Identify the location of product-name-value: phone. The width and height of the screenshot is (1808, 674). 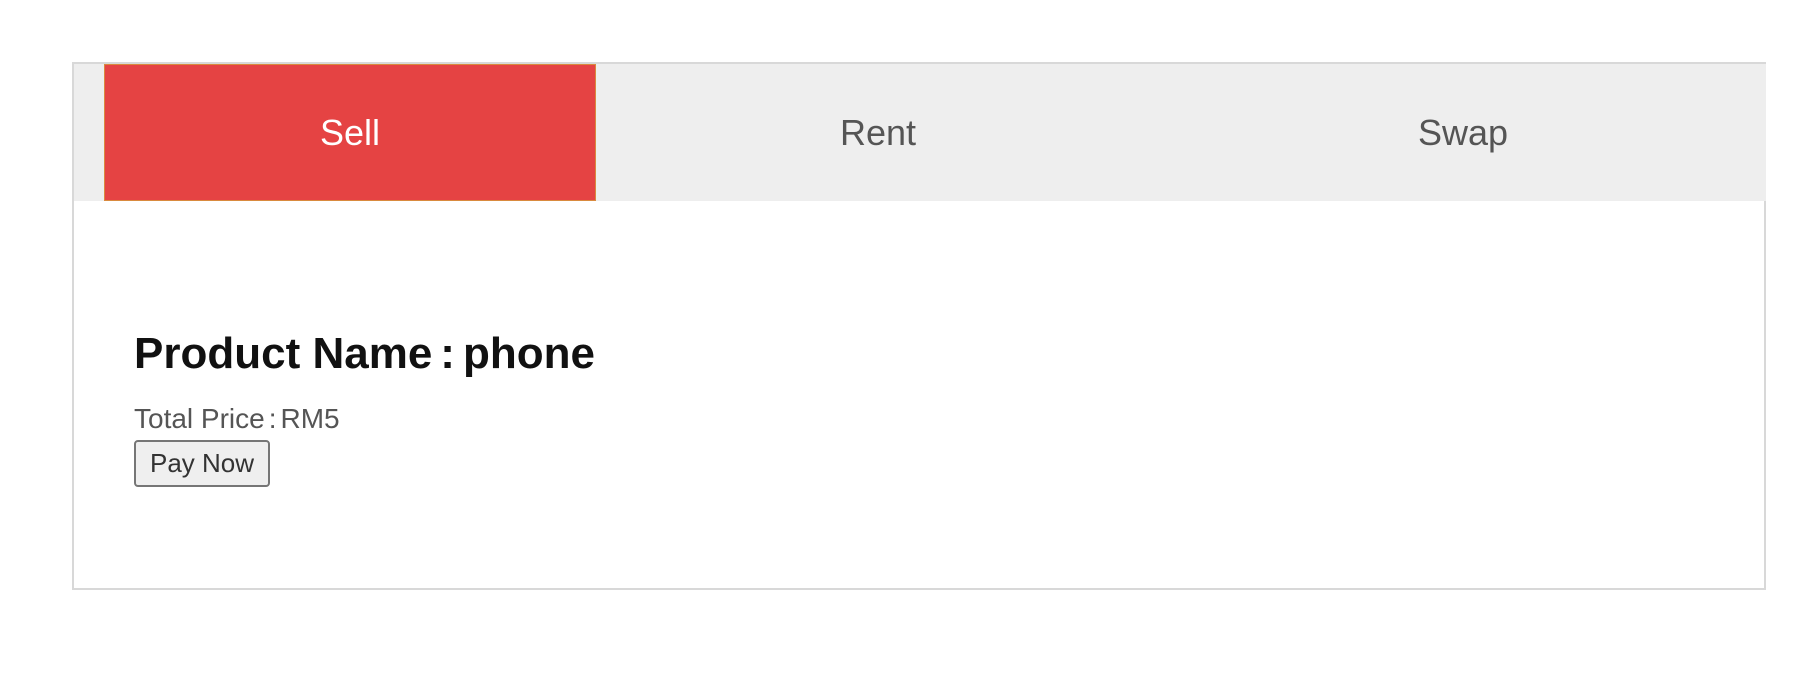
(528, 353).